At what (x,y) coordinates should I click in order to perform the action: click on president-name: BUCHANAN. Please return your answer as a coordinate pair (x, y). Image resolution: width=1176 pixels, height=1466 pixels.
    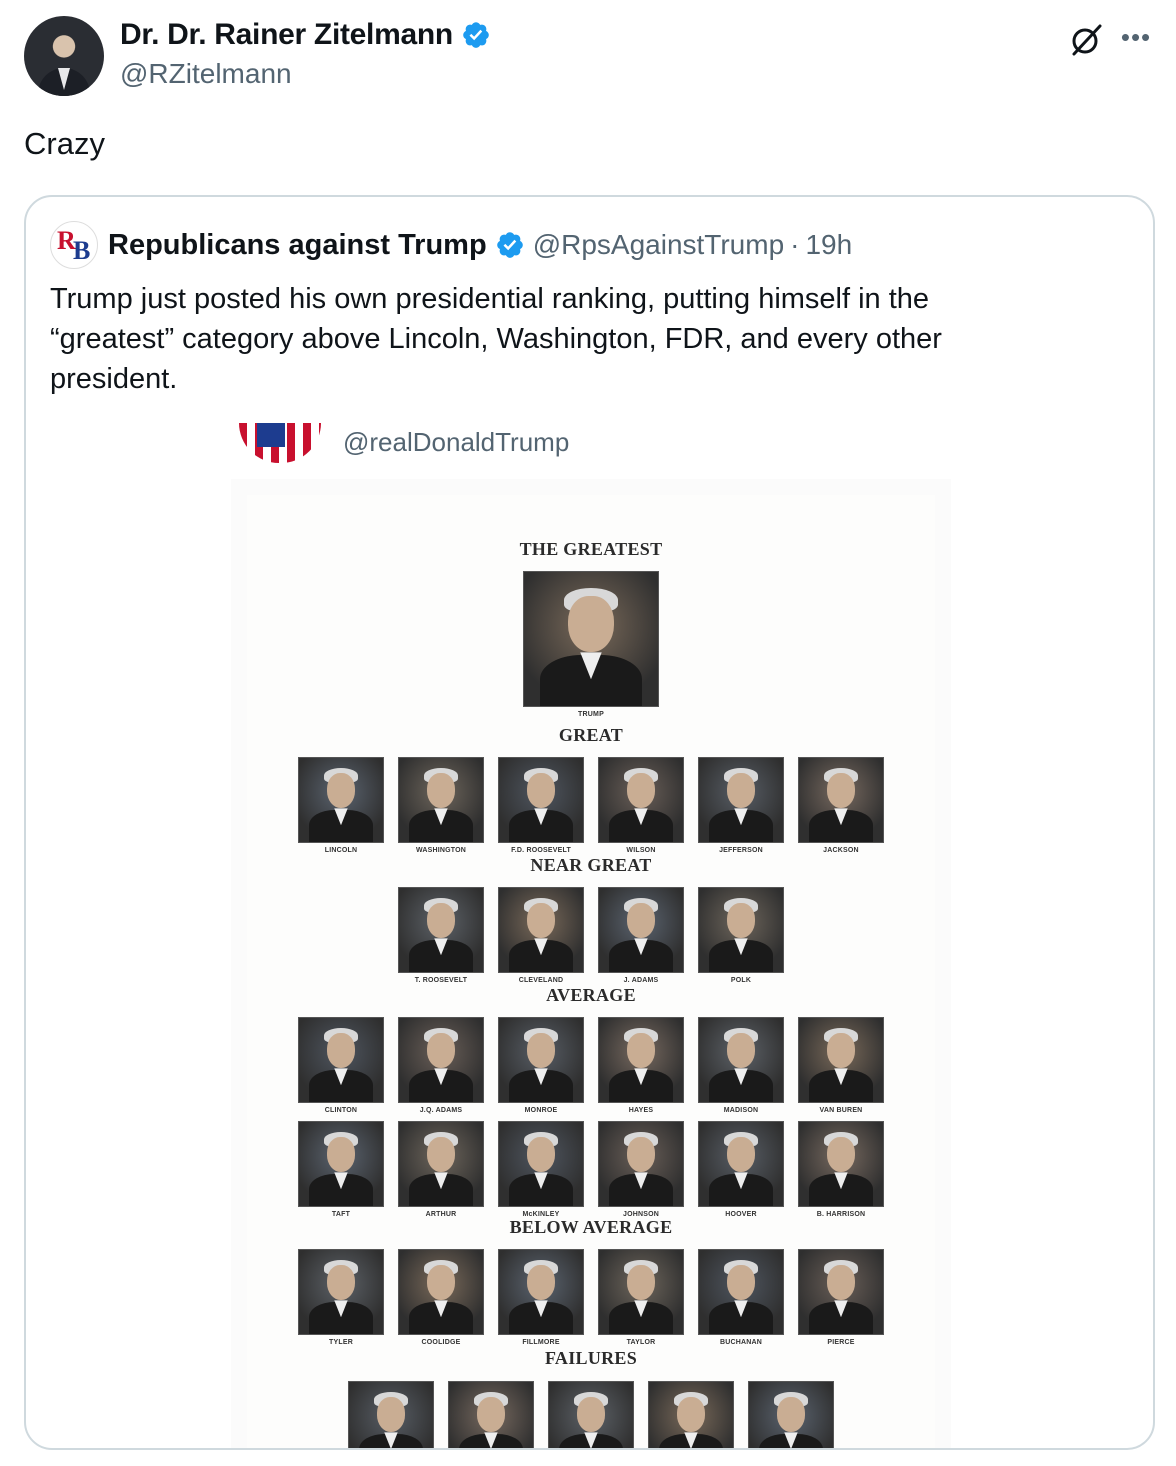
    Looking at the image, I should click on (741, 1342).